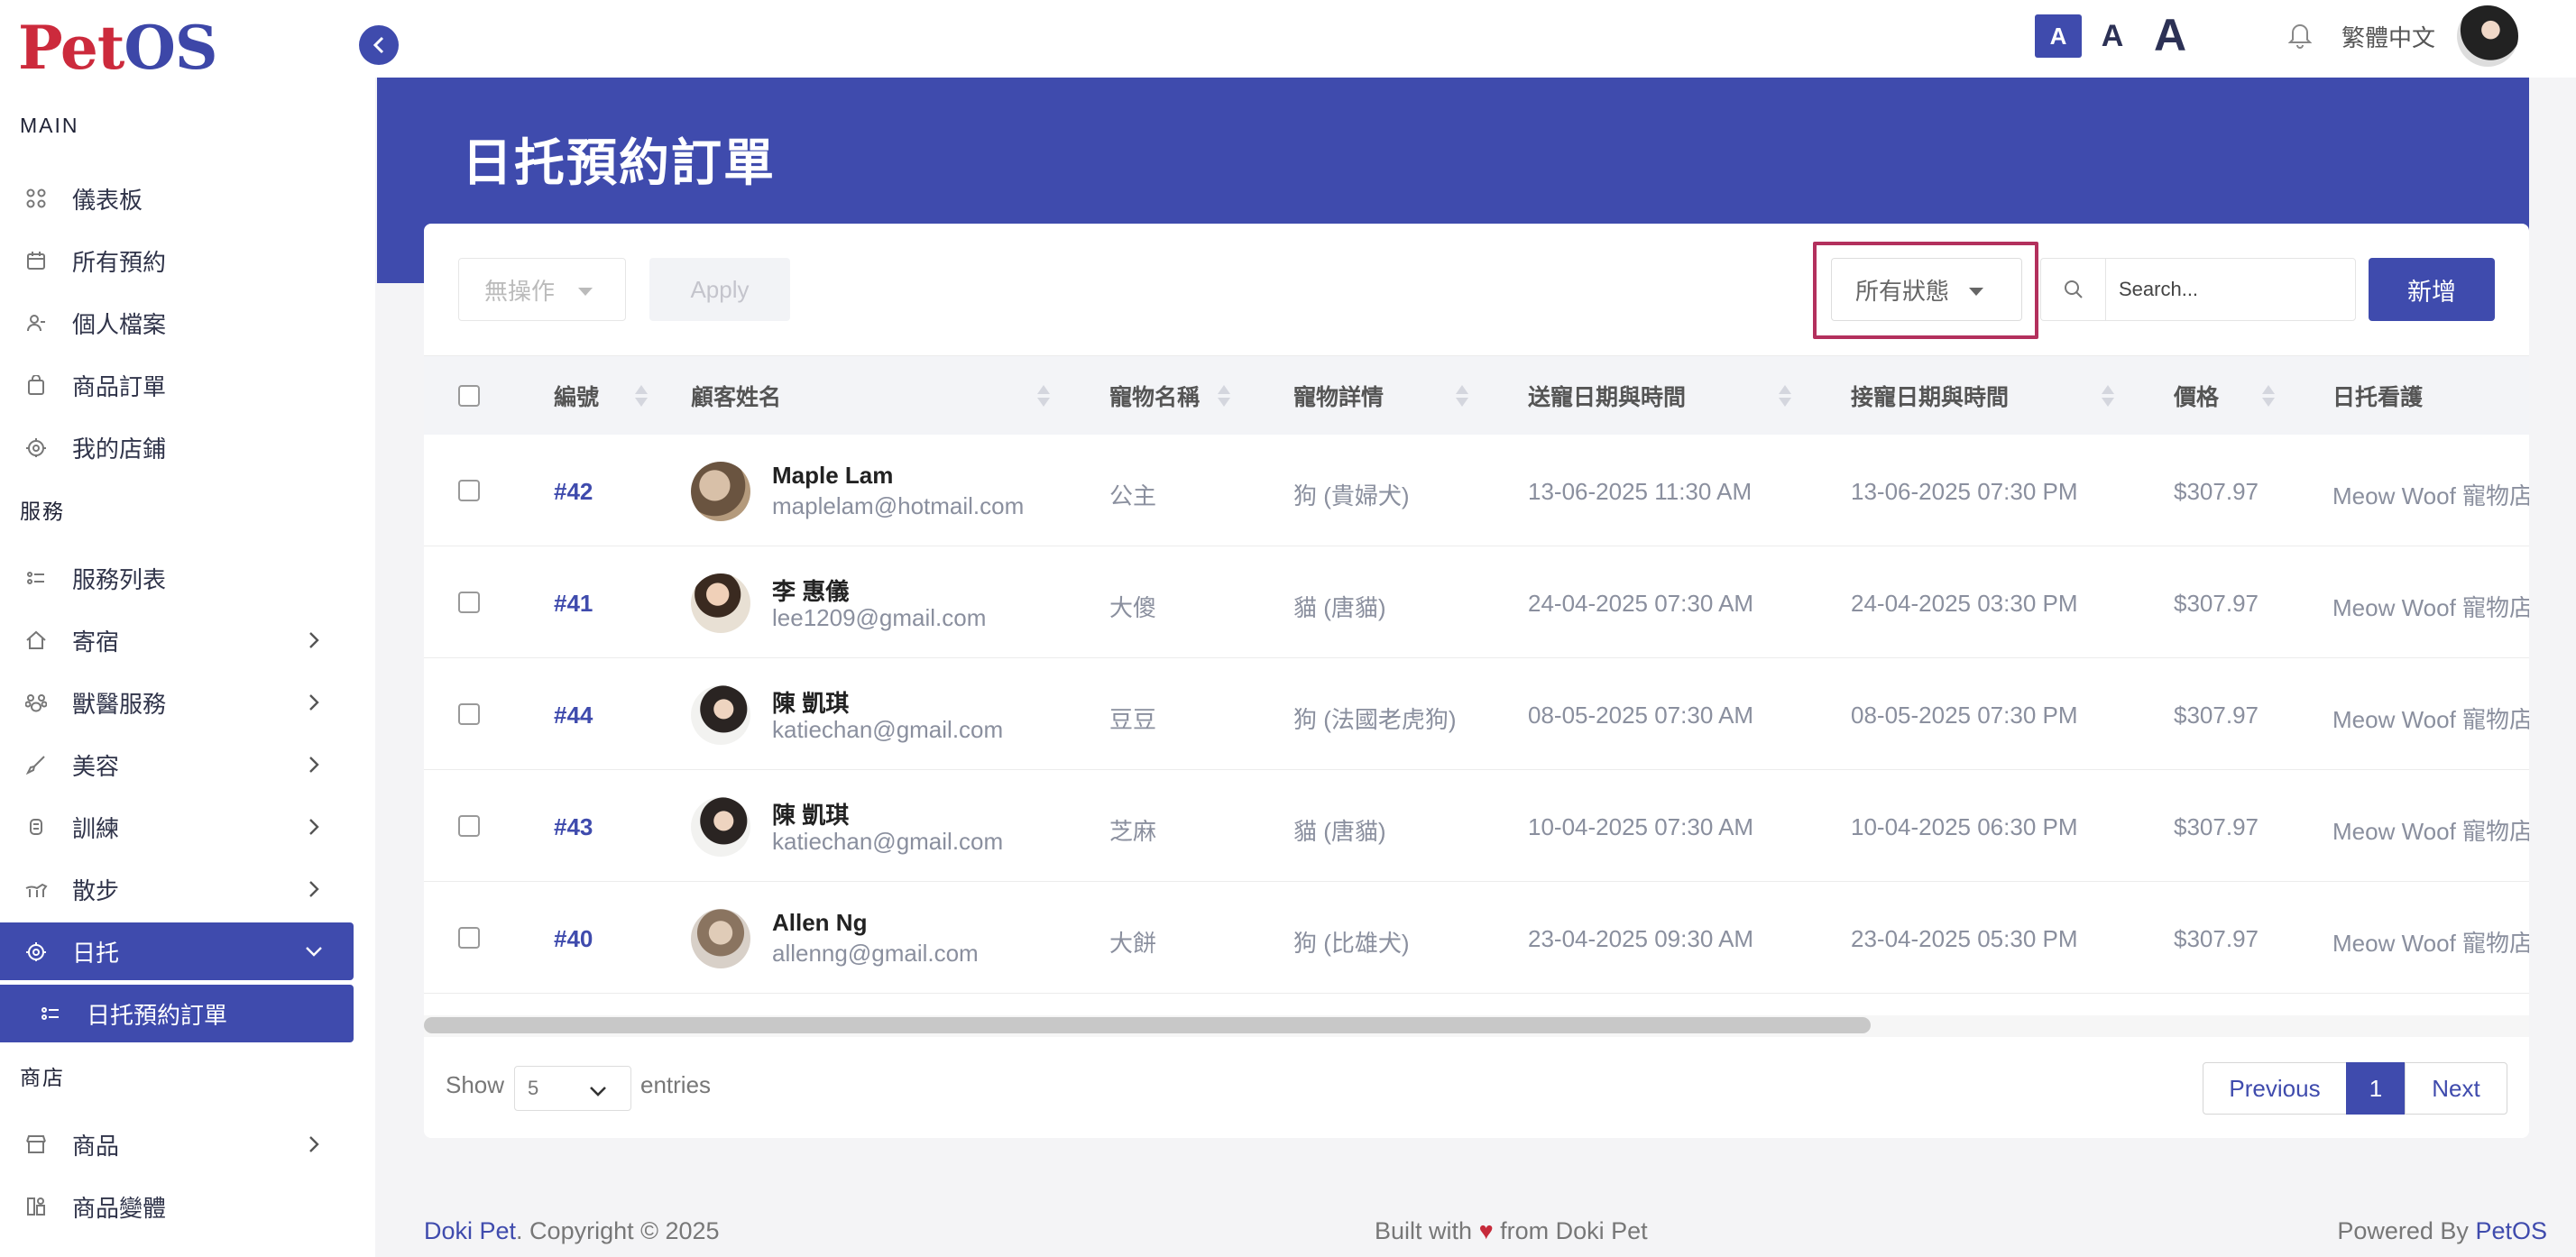  What do you see at coordinates (177, 323) in the screenshot?
I see `sidebar-item-profile: 個人檔案` at bounding box center [177, 323].